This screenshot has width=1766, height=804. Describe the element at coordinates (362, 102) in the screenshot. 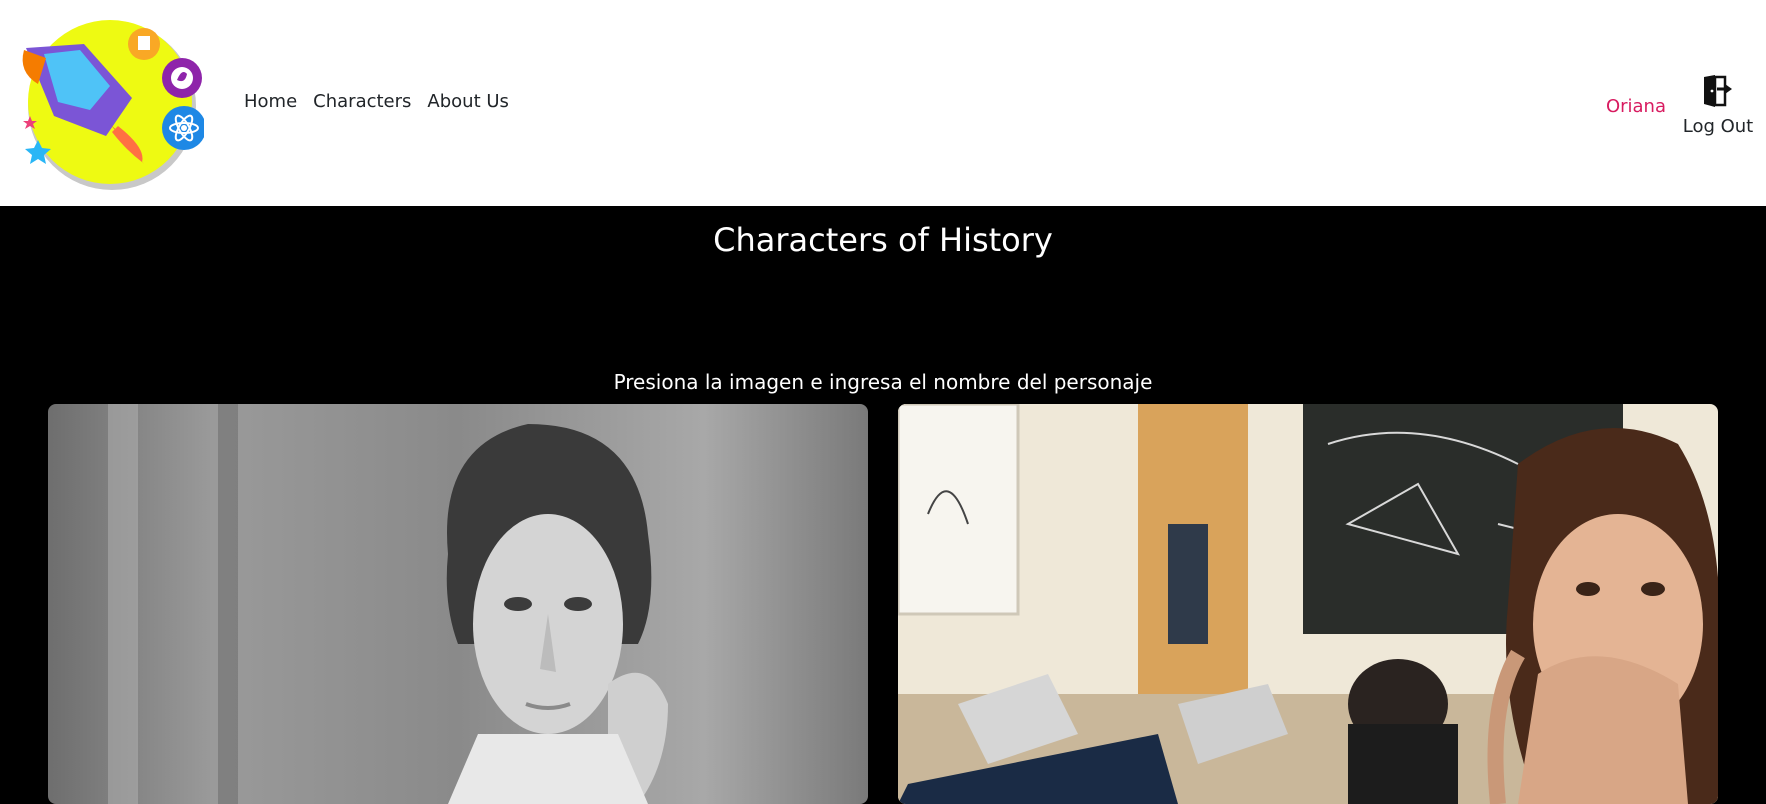

I see `nav-characters-link: Characters` at that location.